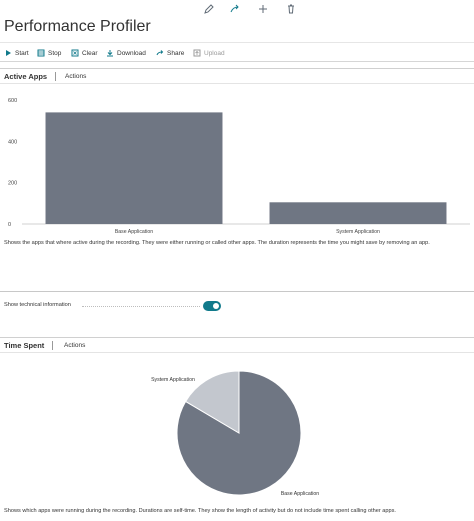  What do you see at coordinates (237, 291) in the screenshot?
I see `section-divider` at bounding box center [237, 291].